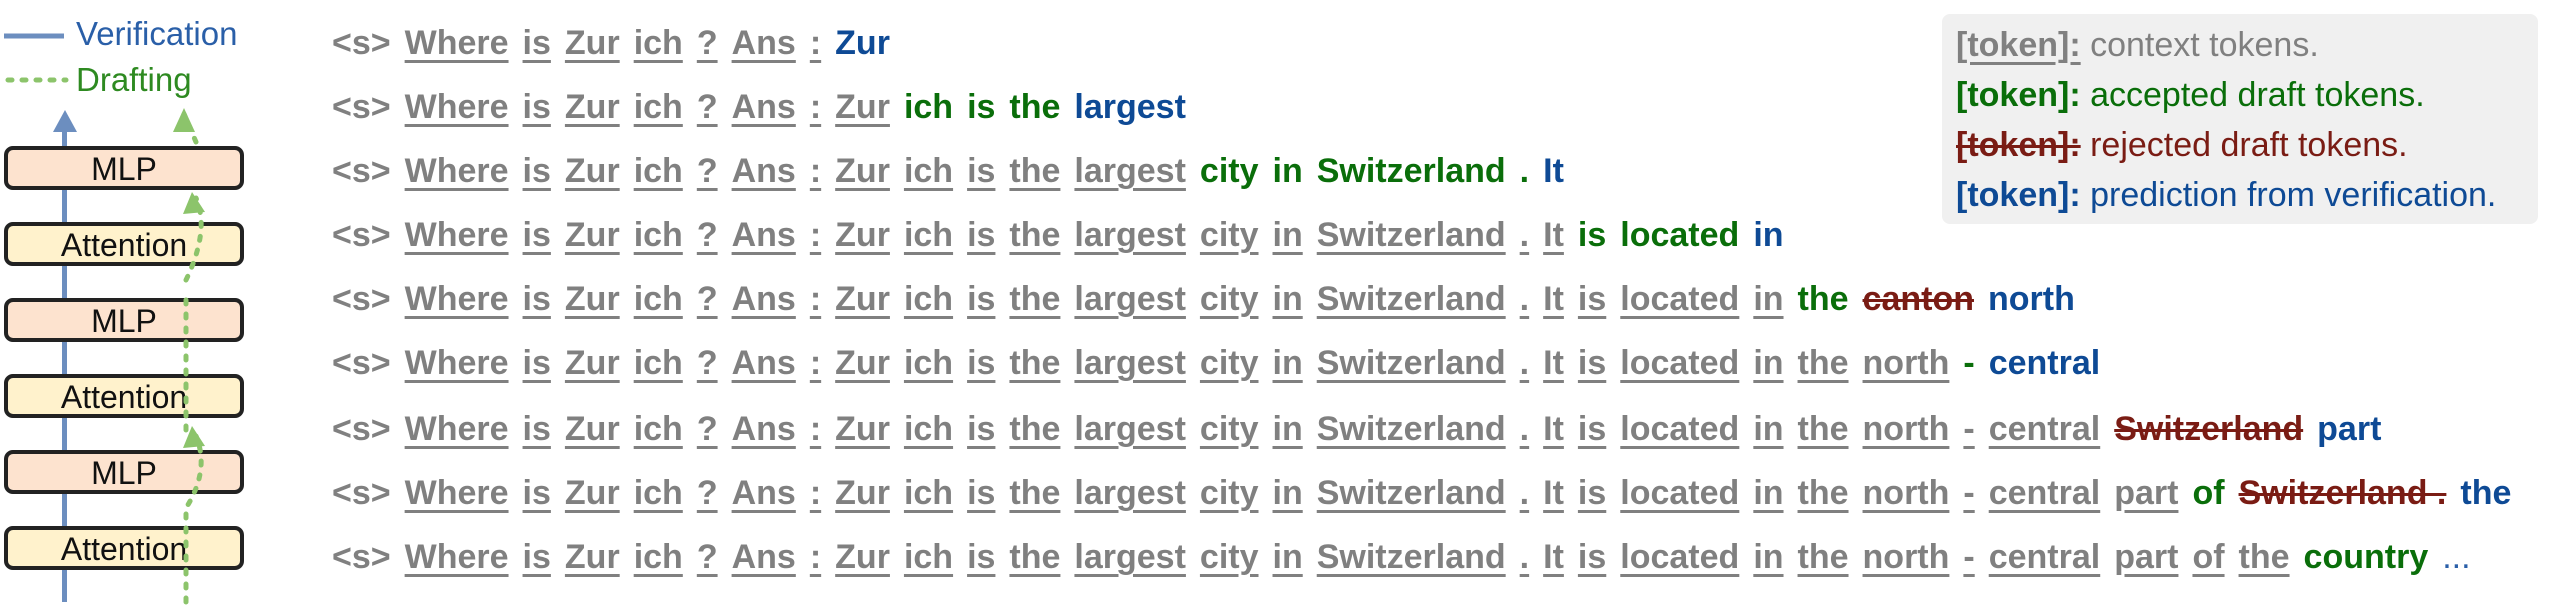  Describe the element at coordinates (2366, 557) in the screenshot. I see `accepted-draft-token: country` at that location.